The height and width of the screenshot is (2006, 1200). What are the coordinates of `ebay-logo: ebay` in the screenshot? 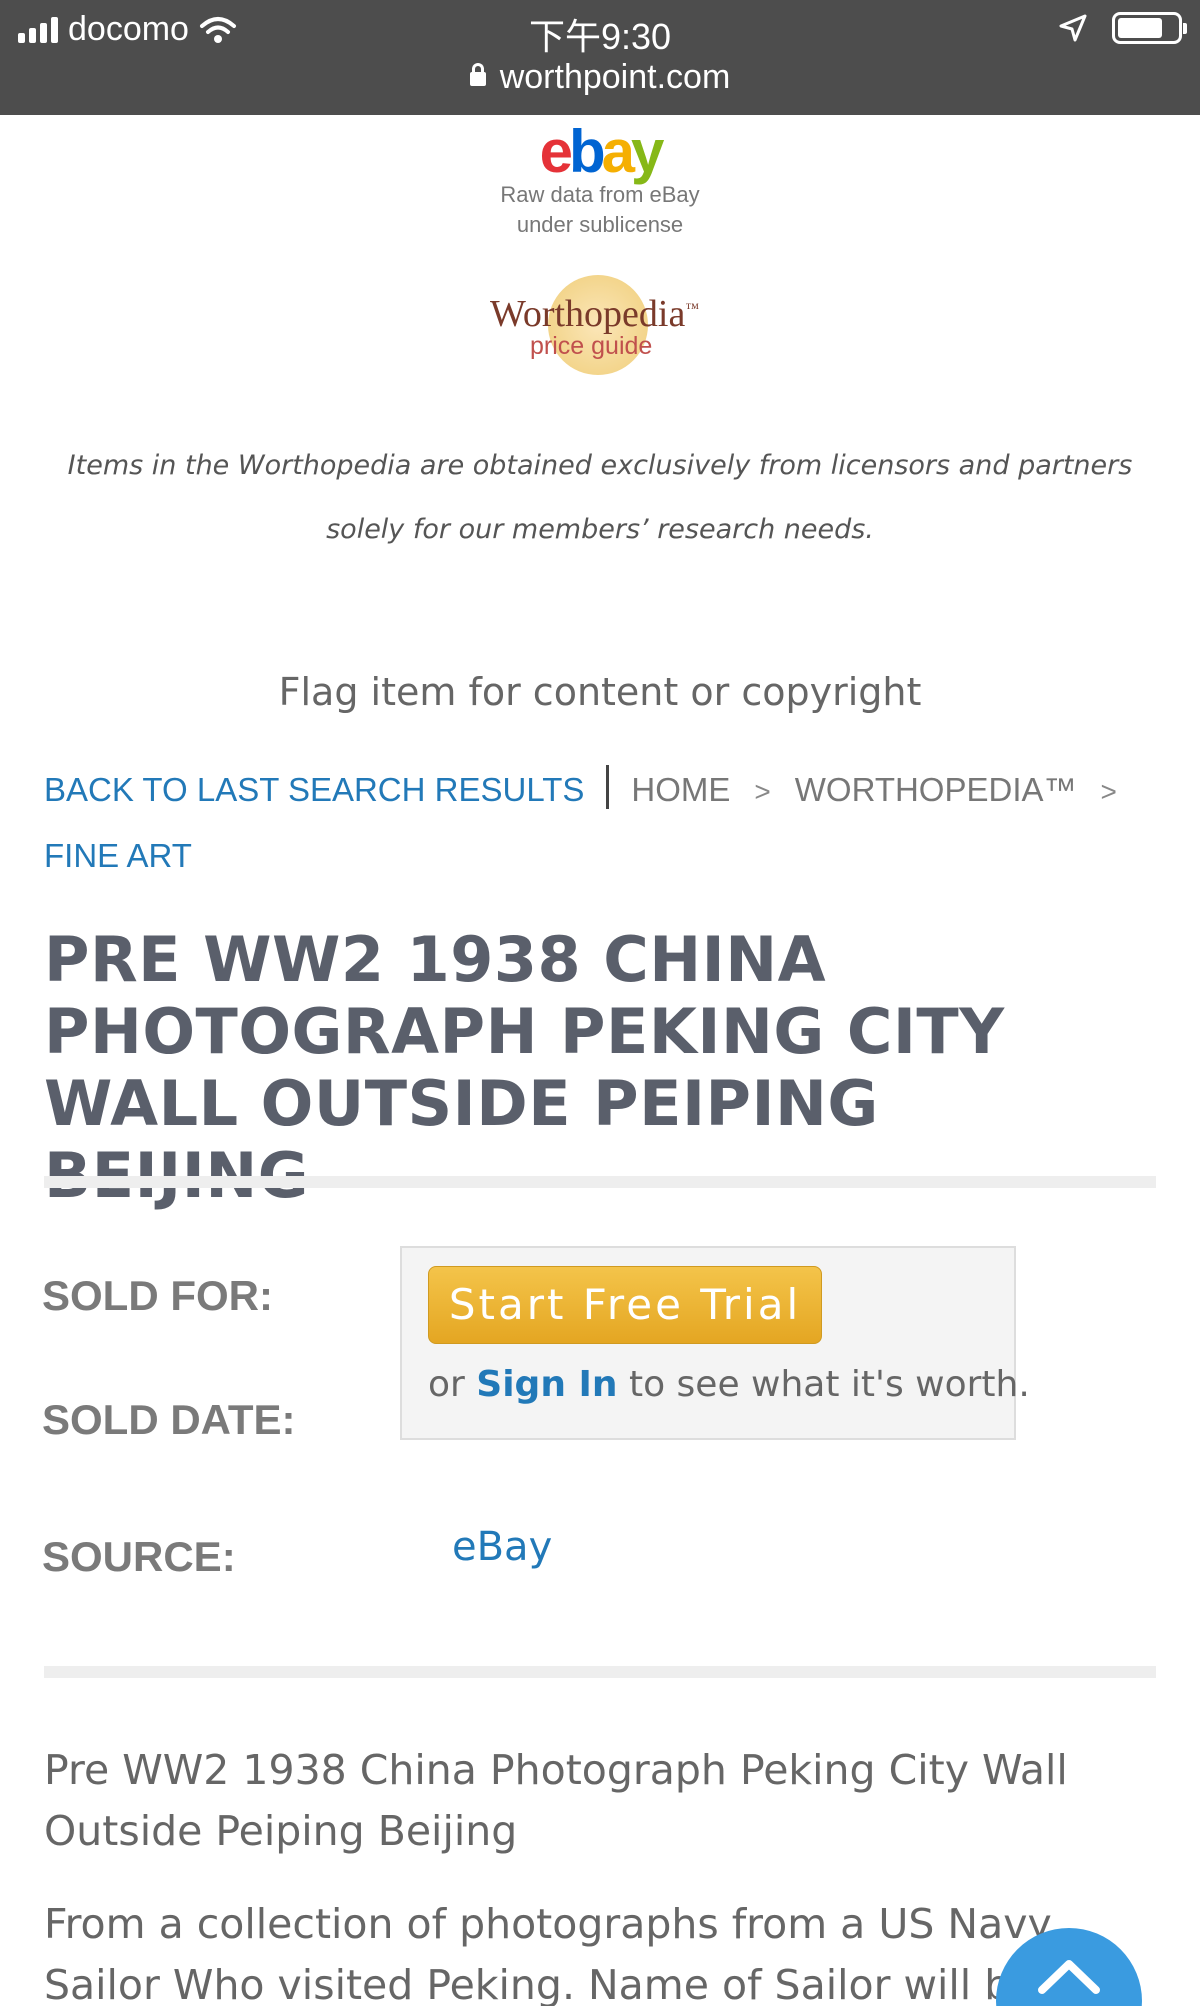 It's located at (602, 151).